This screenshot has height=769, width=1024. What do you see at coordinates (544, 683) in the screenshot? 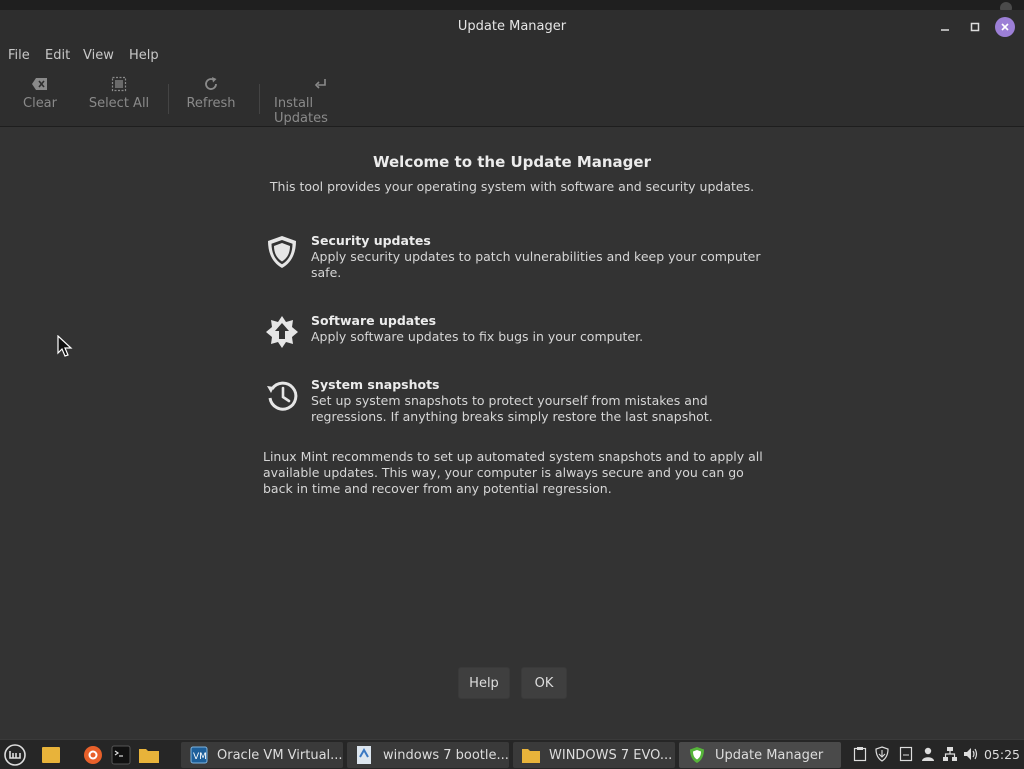
I see `ok-button: OK` at bounding box center [544, 683].